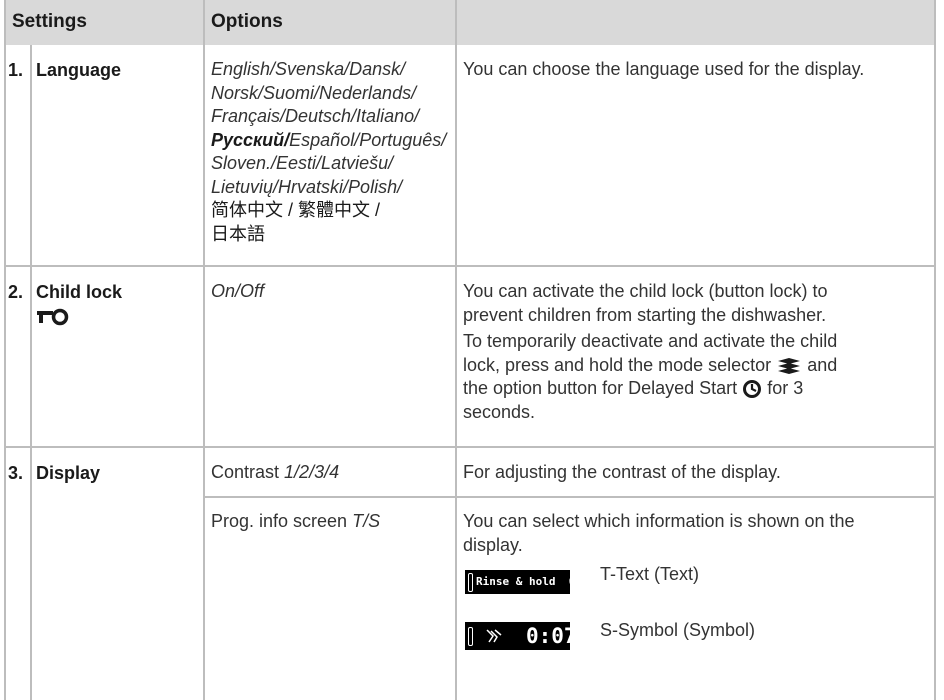 The width and height of the screenshot is (944, 700). Describe the element at coordinates (296, 210) in the screenshot. I see `options-line: 简体中文 / 繁體中文 /` at that location.